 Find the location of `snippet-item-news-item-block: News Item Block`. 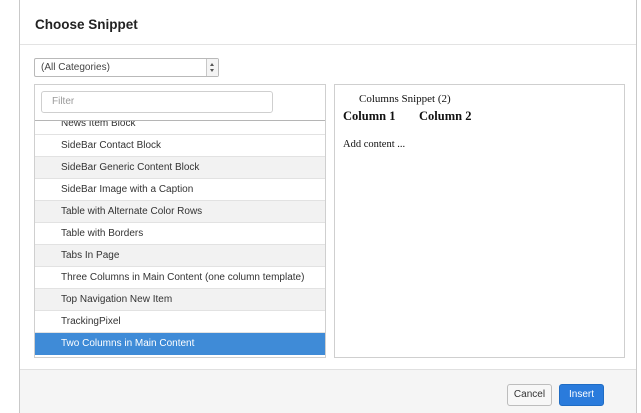

snippet-item-news-item-block: News Item Block is located at coordinates (180, 128).